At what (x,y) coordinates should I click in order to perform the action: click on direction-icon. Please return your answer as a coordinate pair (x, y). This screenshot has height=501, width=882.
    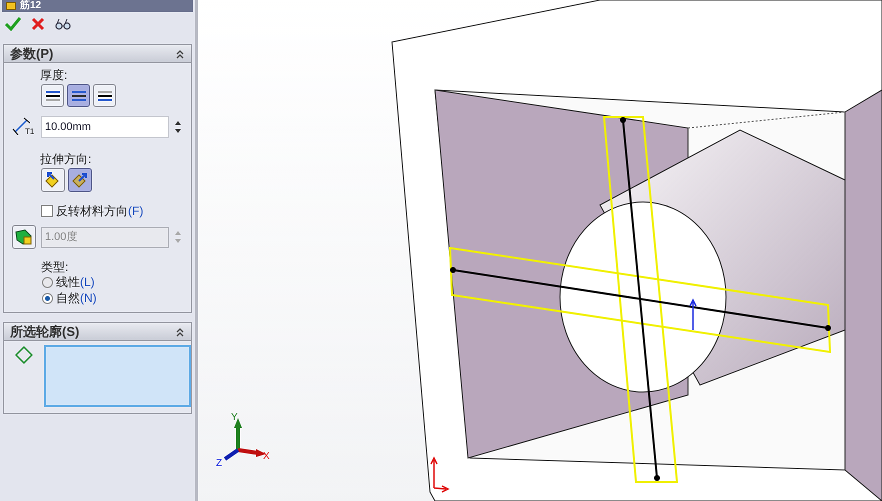
    Looking at the image, I should click on (80, 180).